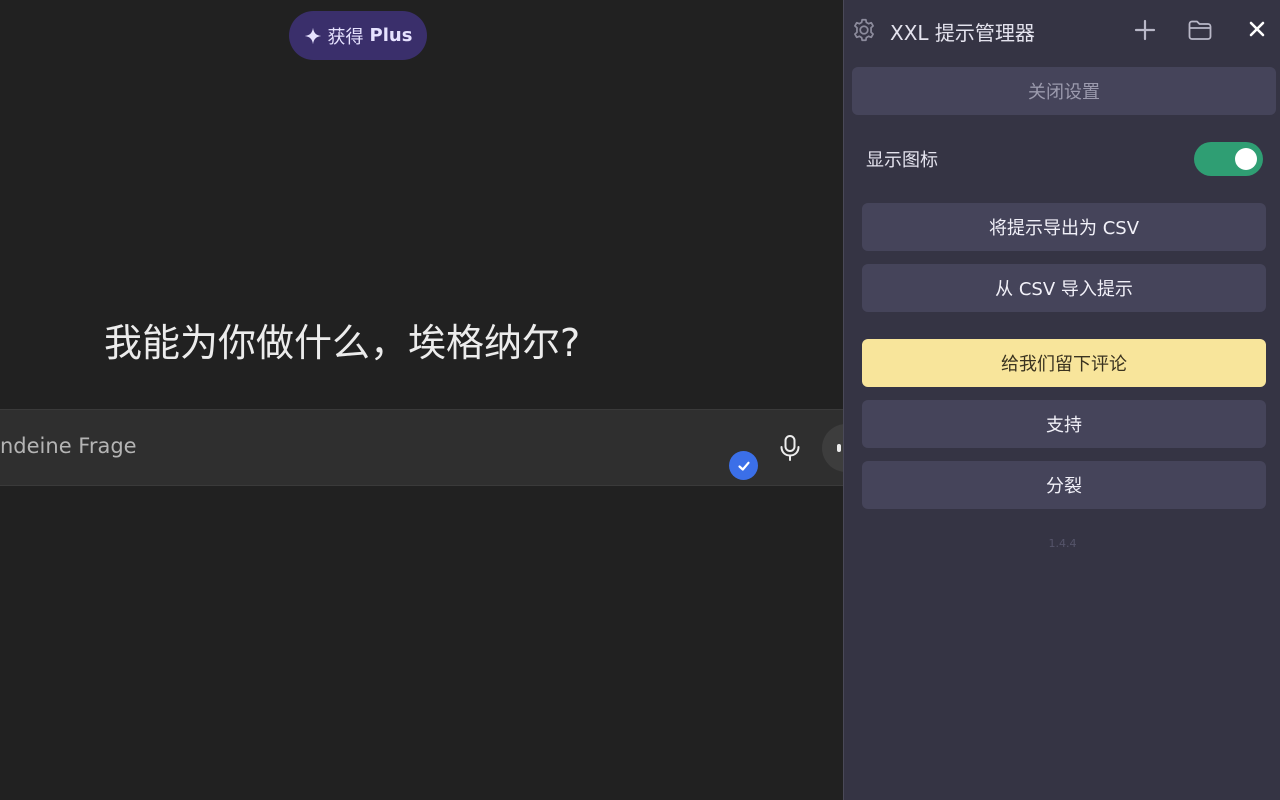  Describe the element at coordinates (1064, 227) in the screenshot. I see `export-csv-button: 将提示导出为 CSV` at that location.